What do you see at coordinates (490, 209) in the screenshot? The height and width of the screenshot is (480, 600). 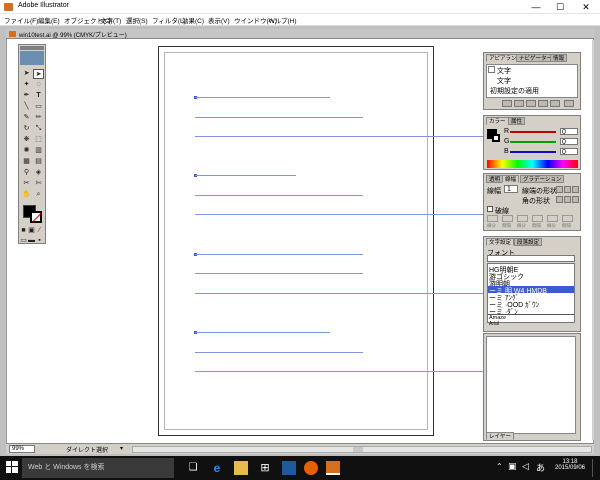 I see `dashed-line-checkbox` at bounding box center [490, 209].